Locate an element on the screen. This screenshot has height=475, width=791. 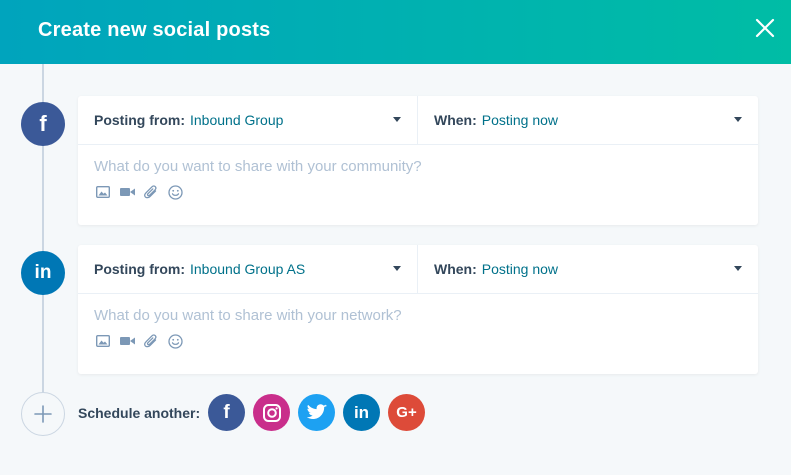
modal-title: Create new social posts is located at coordinates (154, 30).